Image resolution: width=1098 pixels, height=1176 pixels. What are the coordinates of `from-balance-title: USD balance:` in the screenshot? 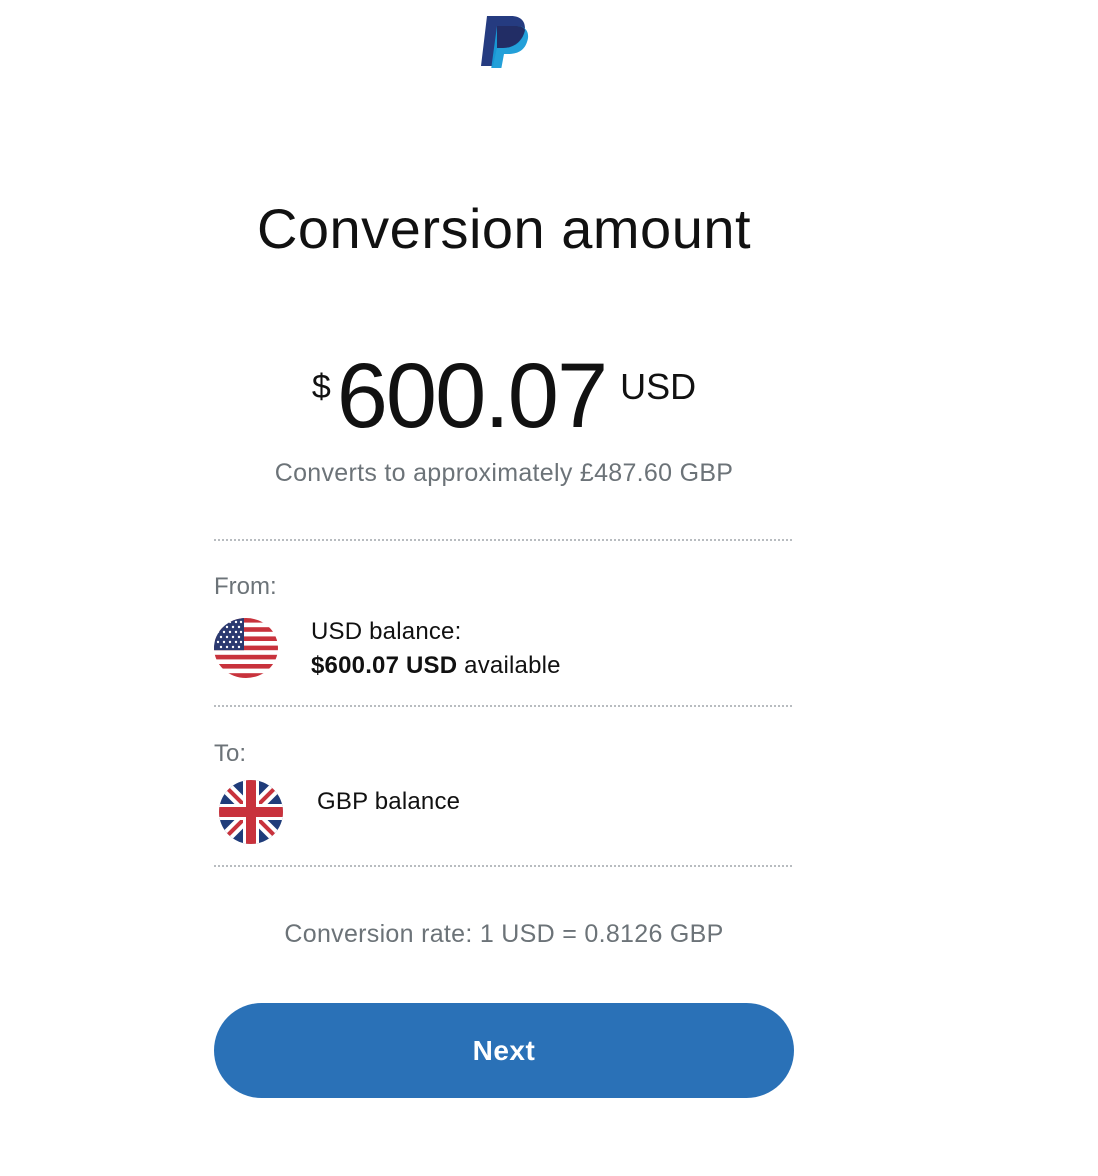 It's located at (386, 631).